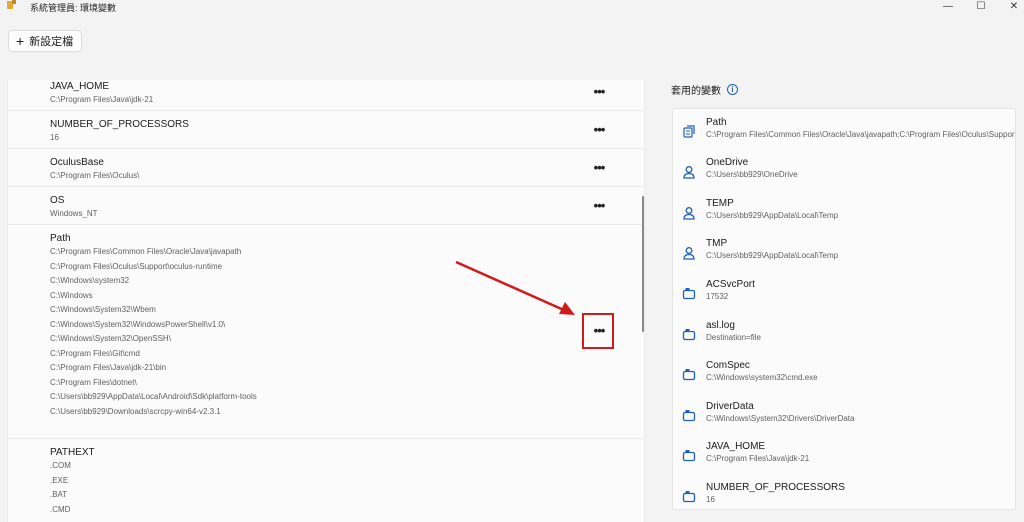 The image size is (1024, 522). What do you see at coordinates (844, 340) in the screenshot?
I see `applied-item-asl-log: asl.log Destination=file` at bounding box center [844, 340].